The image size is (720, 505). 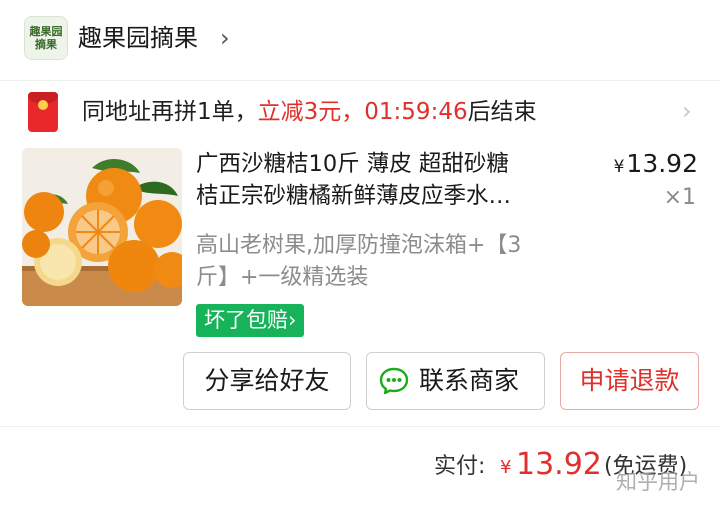 I want to click on promo-discount: 立减3元，, so click(x=311, y=112).